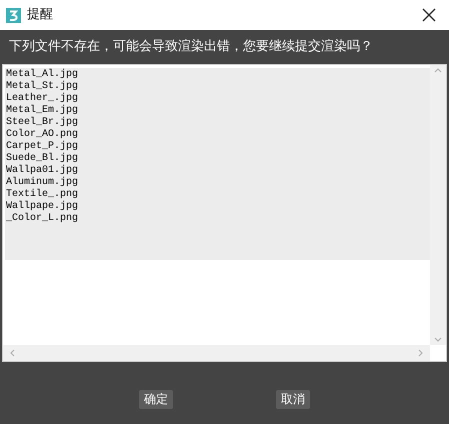  What do you see at coordinates (43, 158) in the screenshot?
I see `file-name: Suede_Bl.jpg` at bounding box center [43, 158].